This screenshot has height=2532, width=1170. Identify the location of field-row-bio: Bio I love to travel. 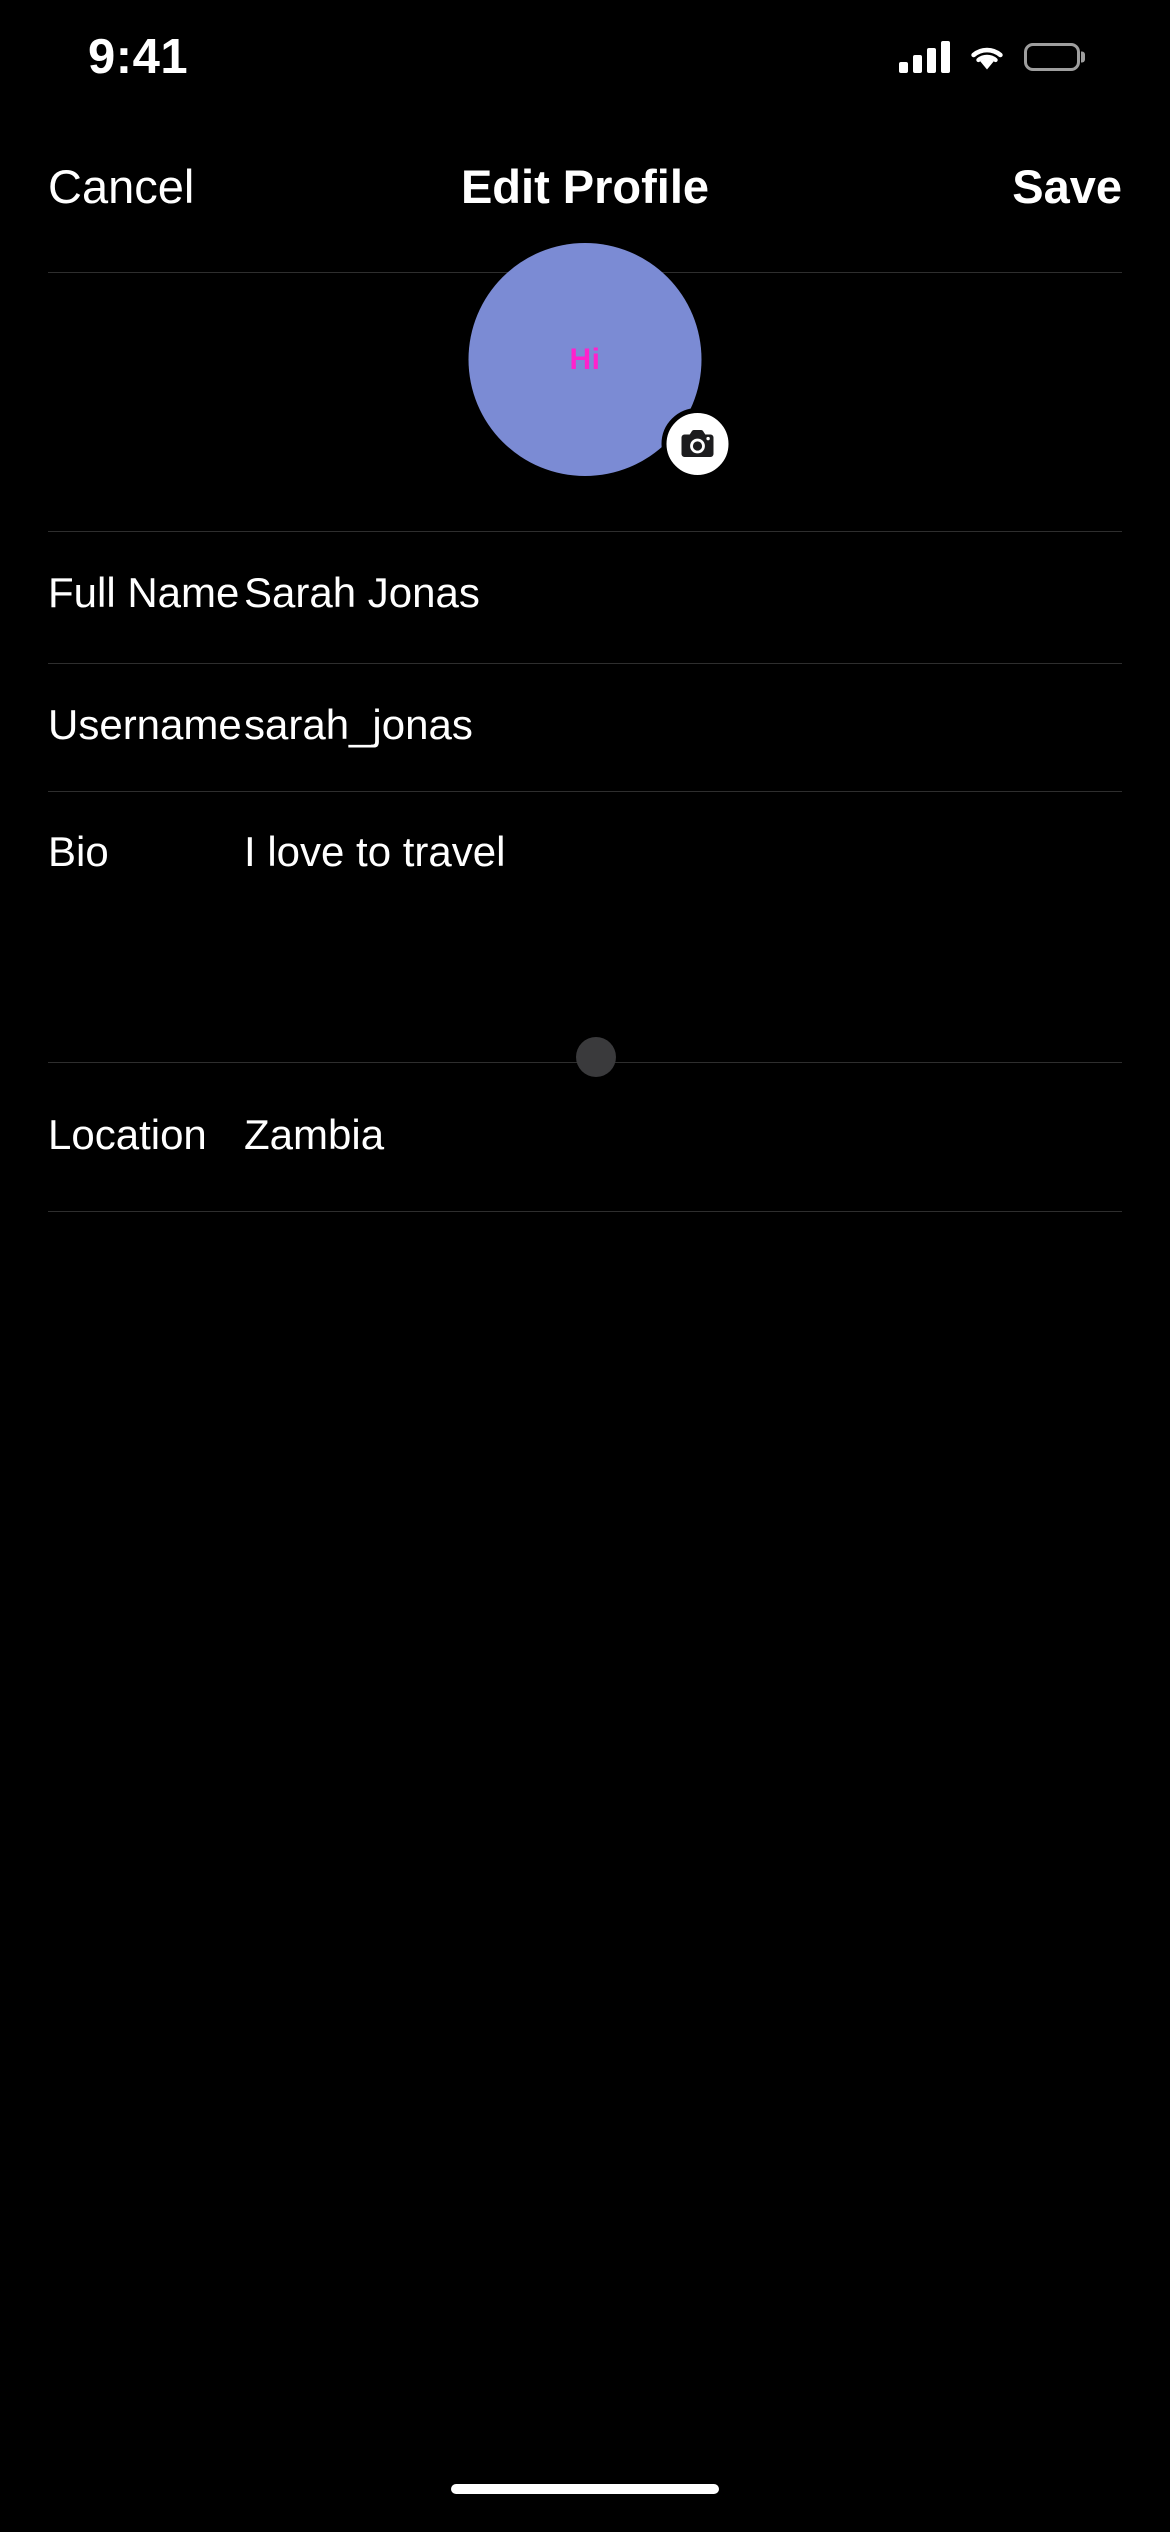
(585, 927).